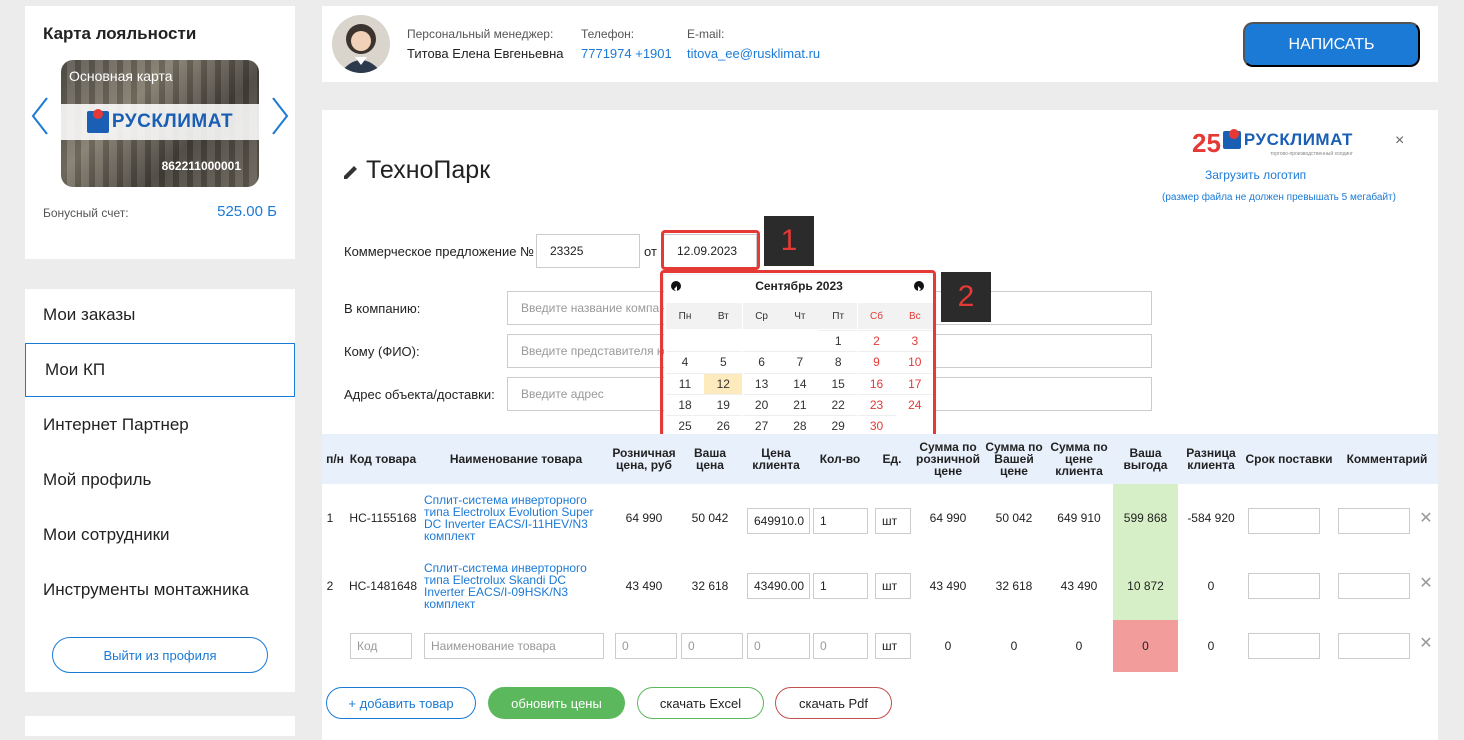 This screenshot has height=740, width=1464. What do you see at coordinates (160, 655) in the screenshot?
I see `logout-button: Выйти из профиля` at bounding box center [160, 655].